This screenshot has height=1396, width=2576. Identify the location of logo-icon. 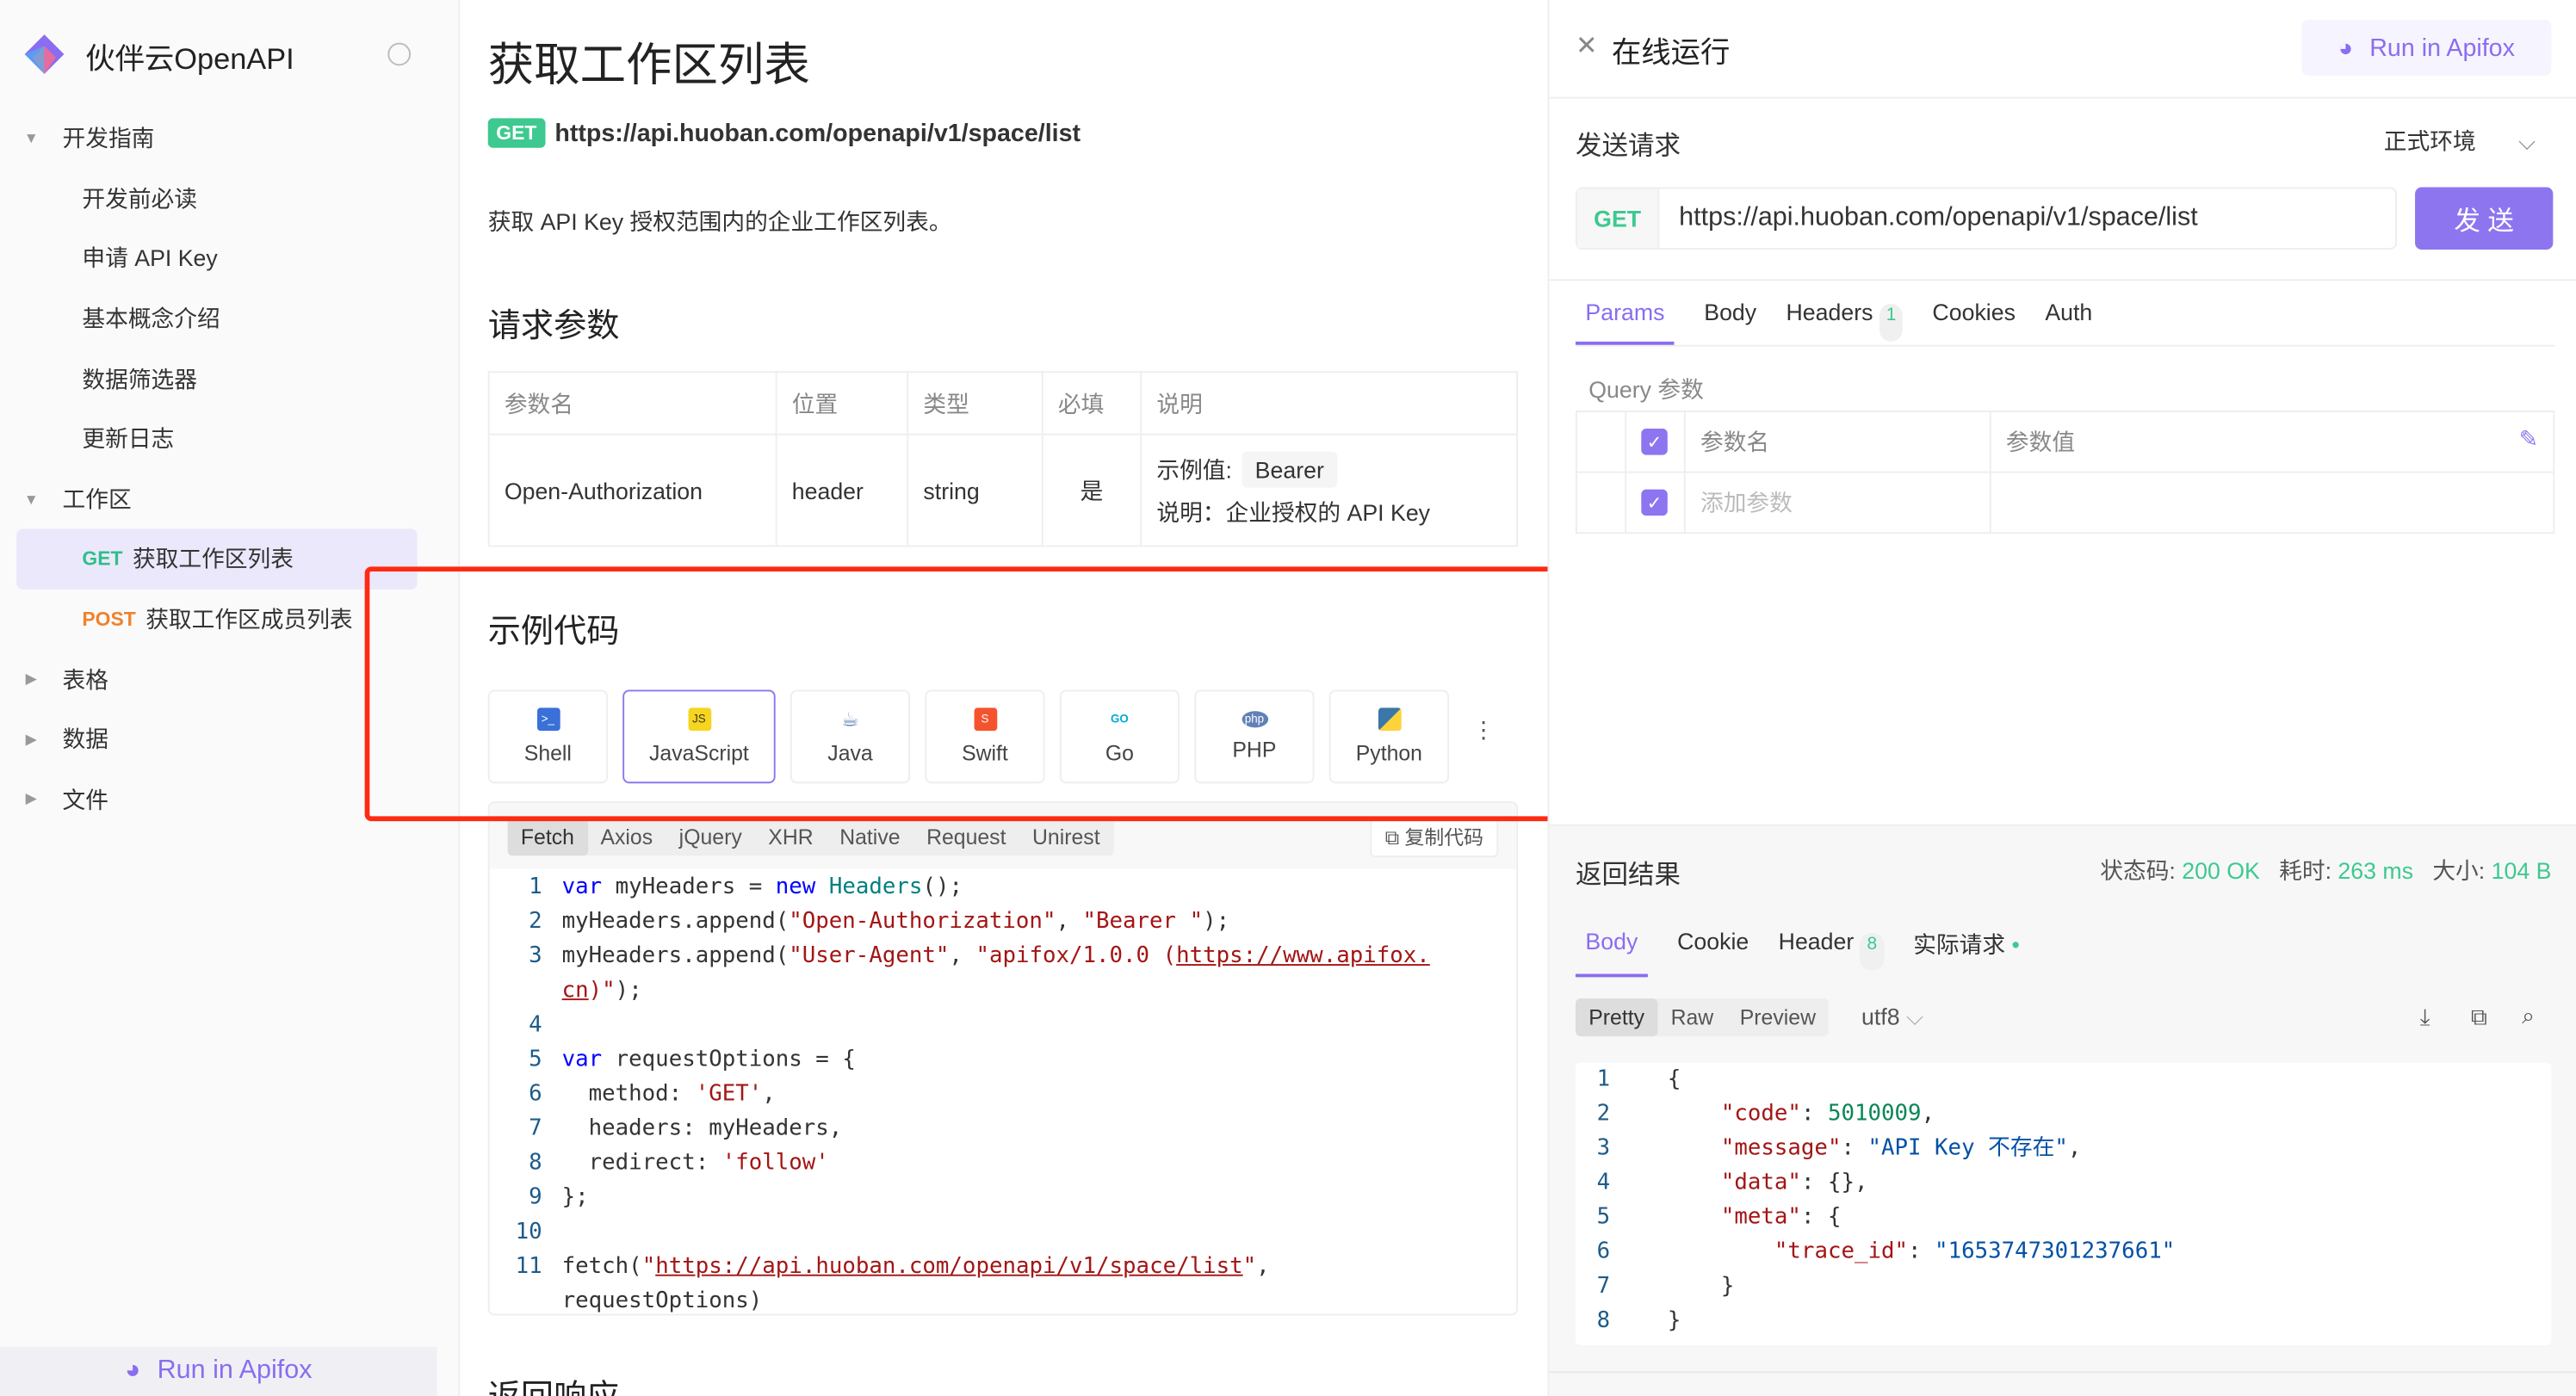
(44, 54).